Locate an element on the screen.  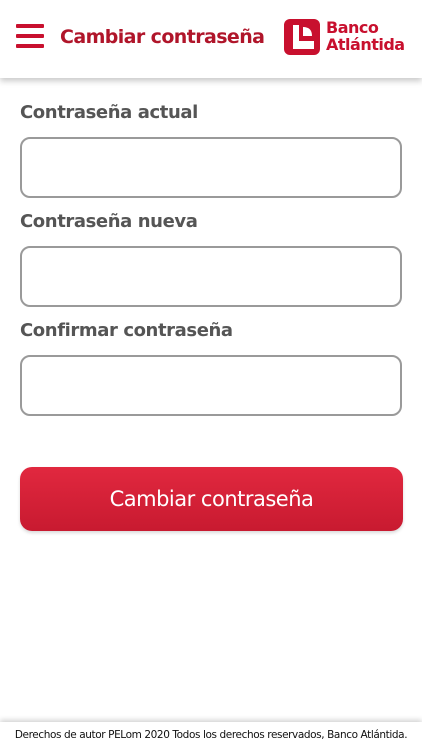
new-password-input is located at coordinates (211, 276).